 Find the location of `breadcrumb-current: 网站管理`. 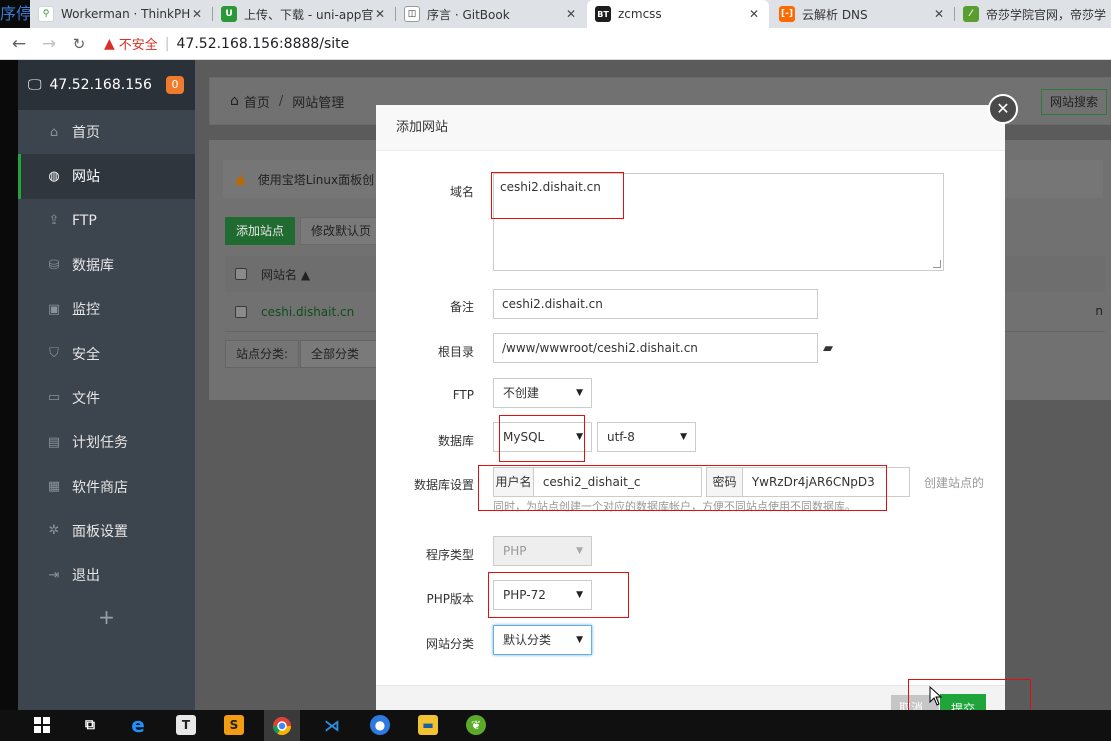

breadcrumb-current: 网站管理 is located at coordinates (318, 103).